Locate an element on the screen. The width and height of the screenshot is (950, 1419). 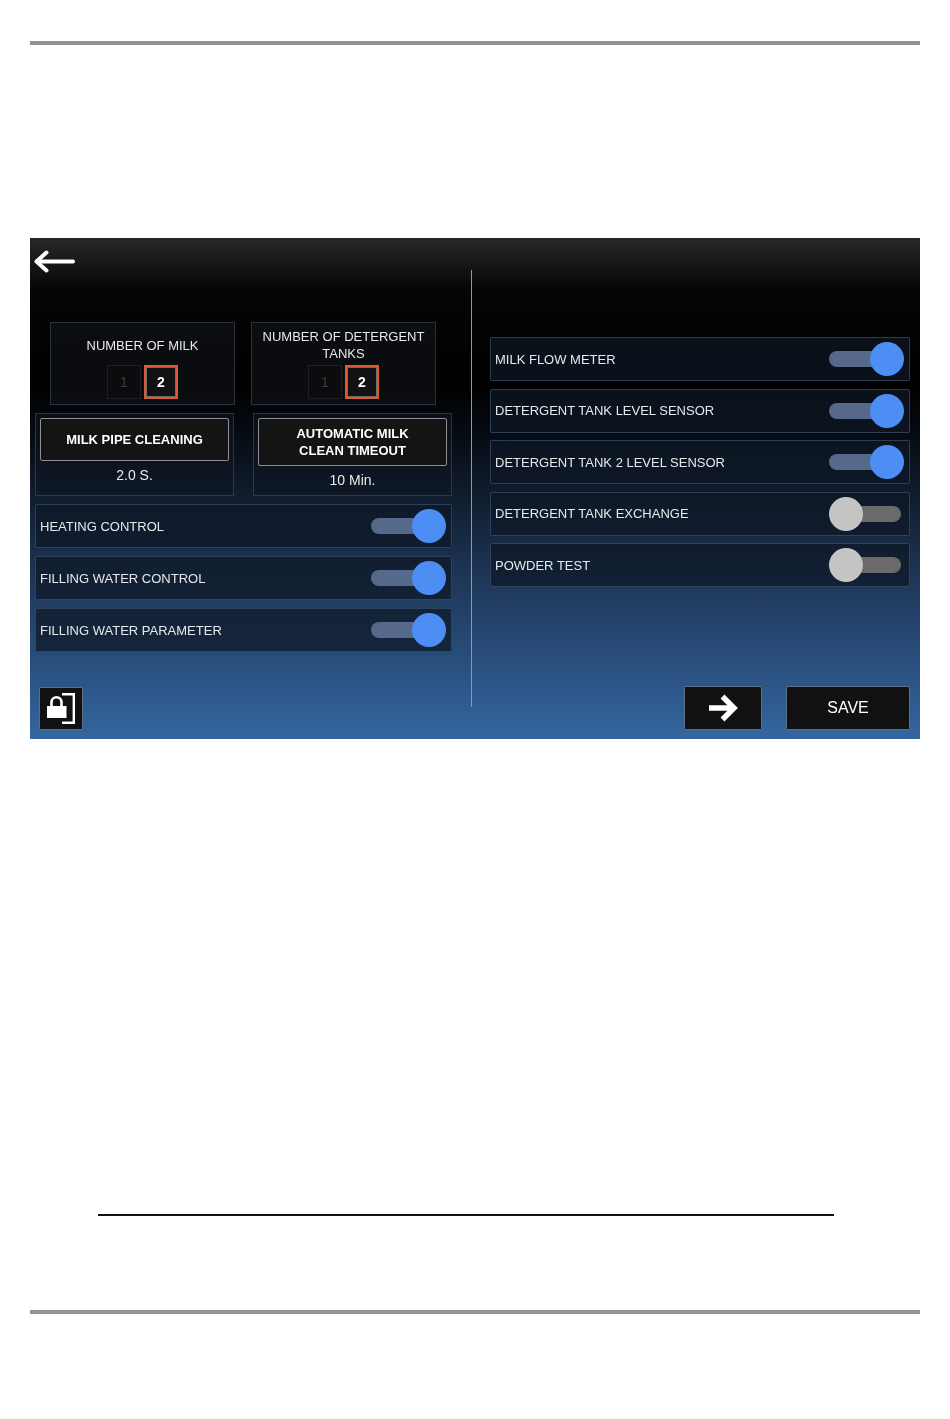
setting-label: DETERGENT TANK EXCHANGE is located at coordinates (592, 513).